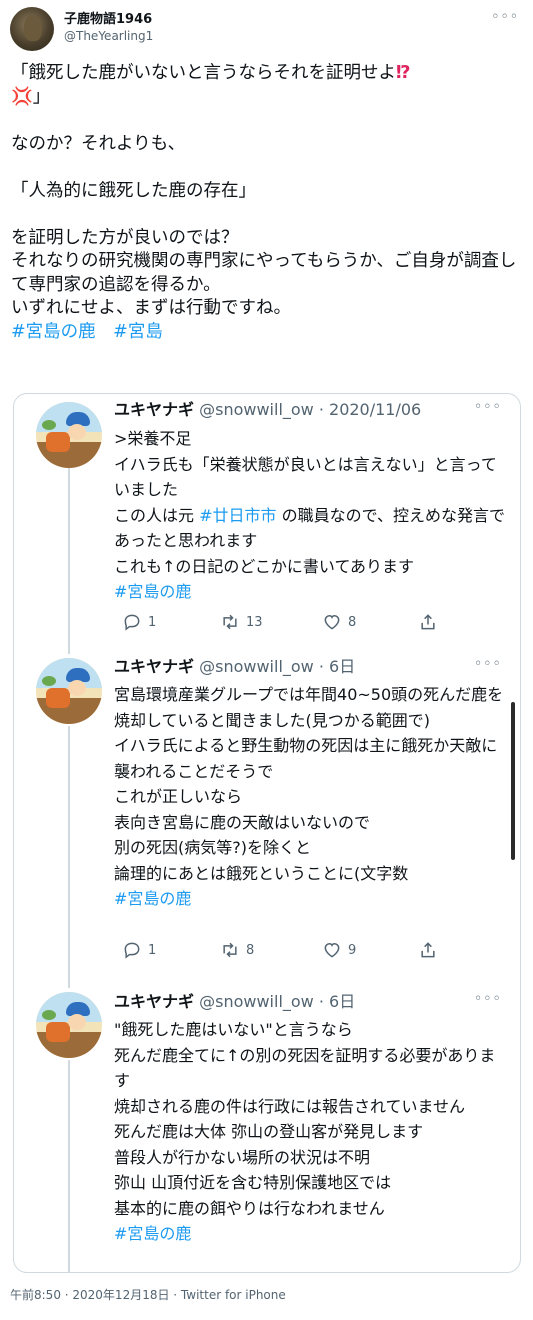 This screenshot has height=1320, width=533. What do you see at coordinates (310, 409) in the screenshot?
I see `quoted-author-meta: @snowwill_ow · 2020/11/06` at bounding box center [310, 409].